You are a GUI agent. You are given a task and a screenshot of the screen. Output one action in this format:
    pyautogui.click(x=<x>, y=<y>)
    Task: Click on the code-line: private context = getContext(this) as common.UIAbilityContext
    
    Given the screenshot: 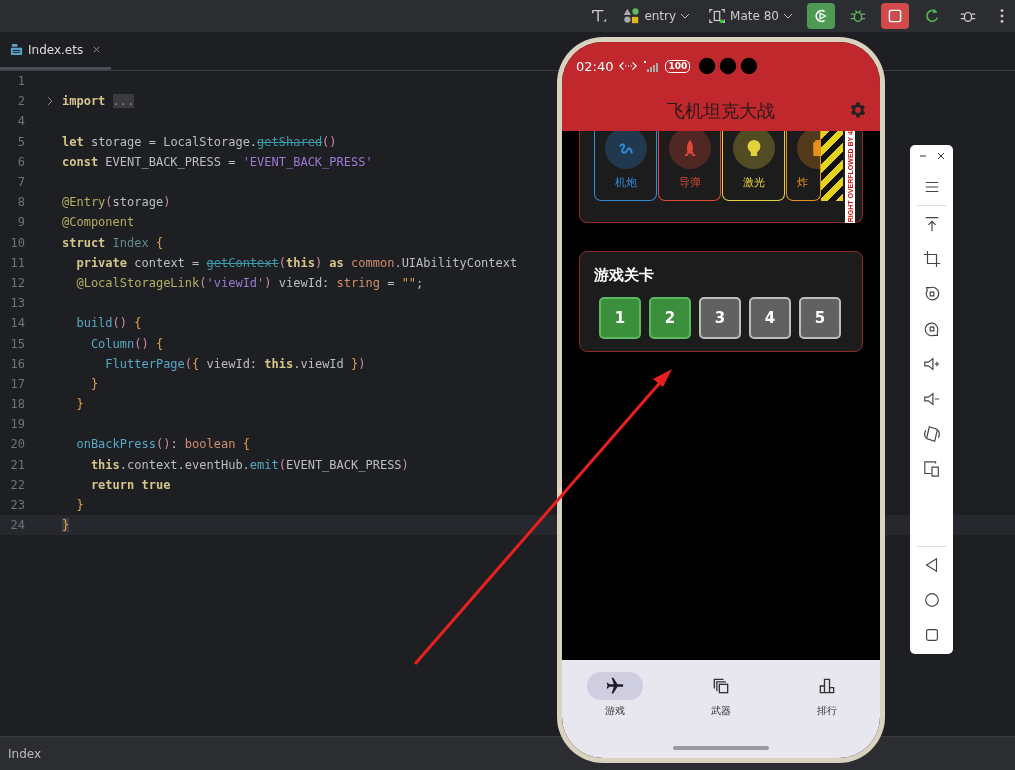 What is the action you would take?
    pyautogui.click(x=296, y=262)
    